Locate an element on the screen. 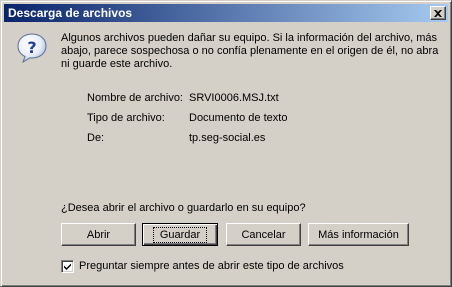  question-icon: ? is located at coordinates (32, 48).